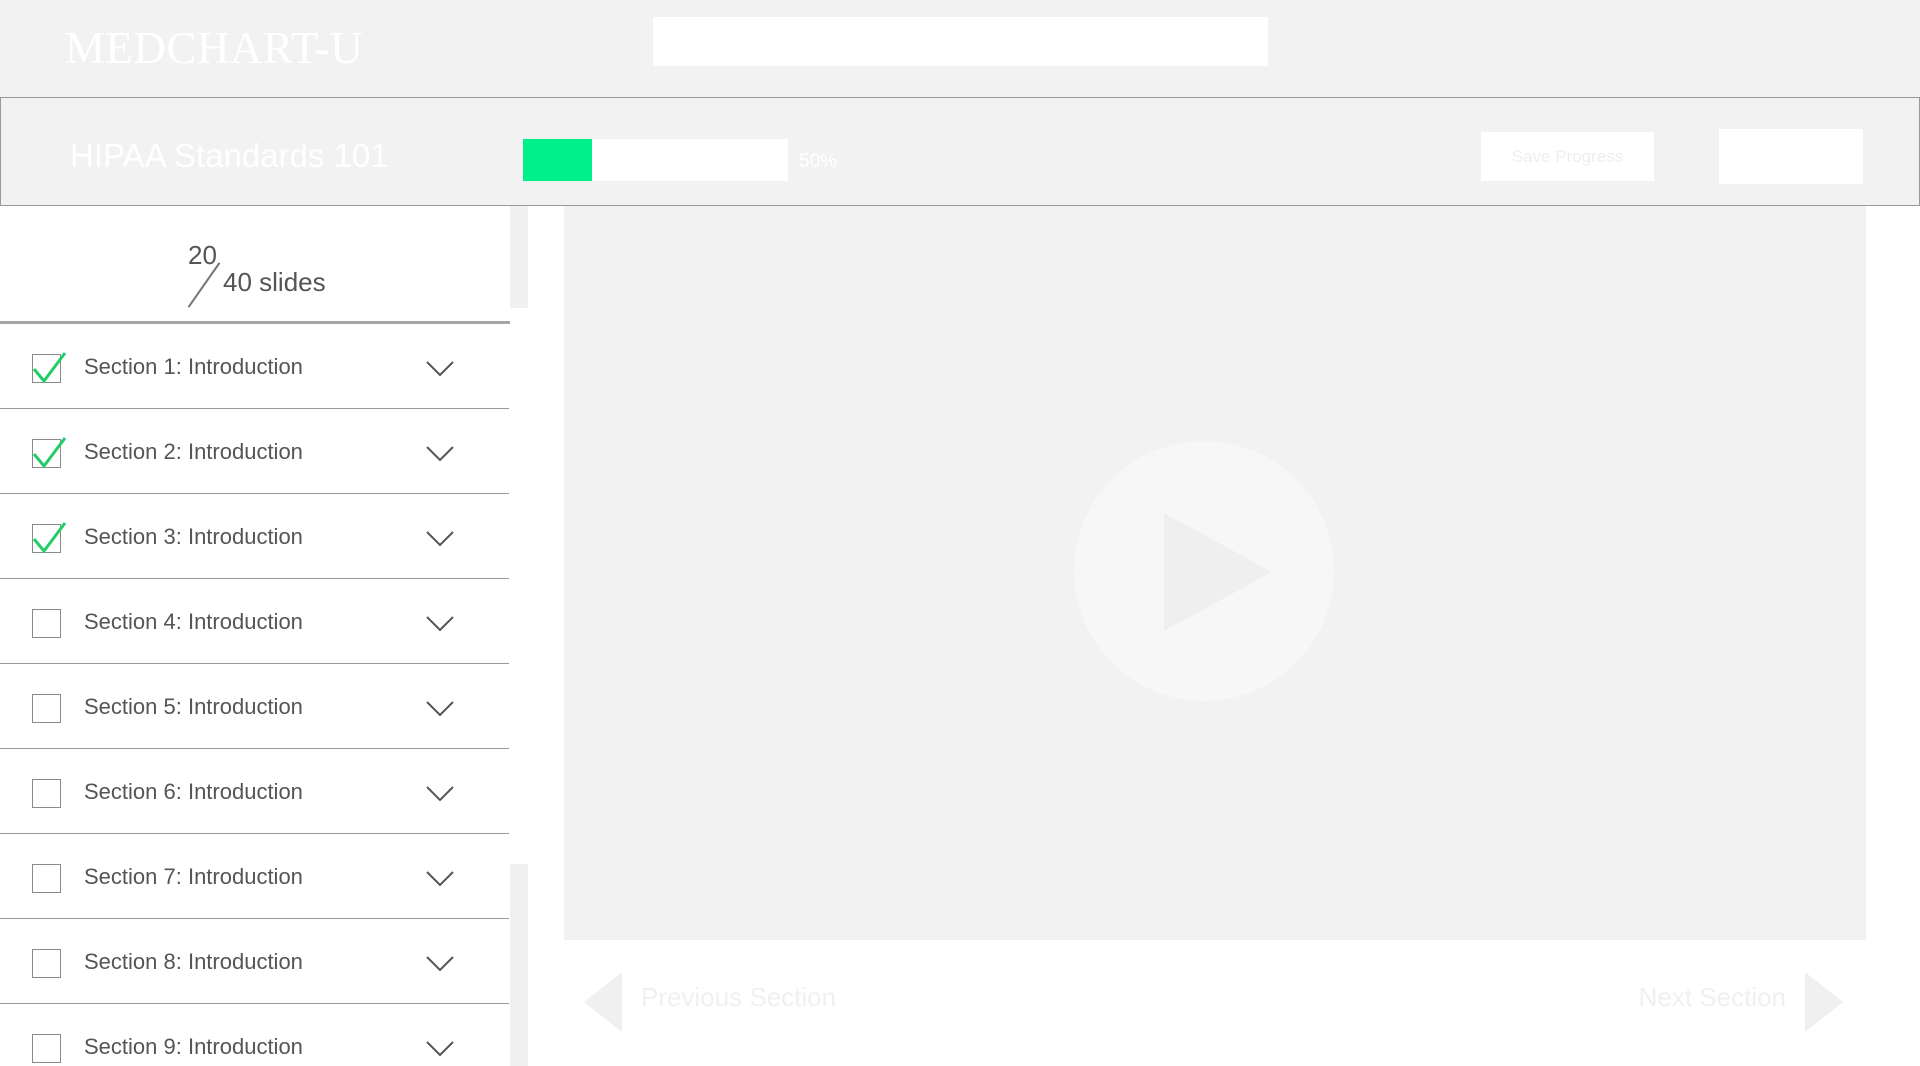 The width and height of the screenshot is (1920, 1066). I want to click on search-input, so click(960, 41).